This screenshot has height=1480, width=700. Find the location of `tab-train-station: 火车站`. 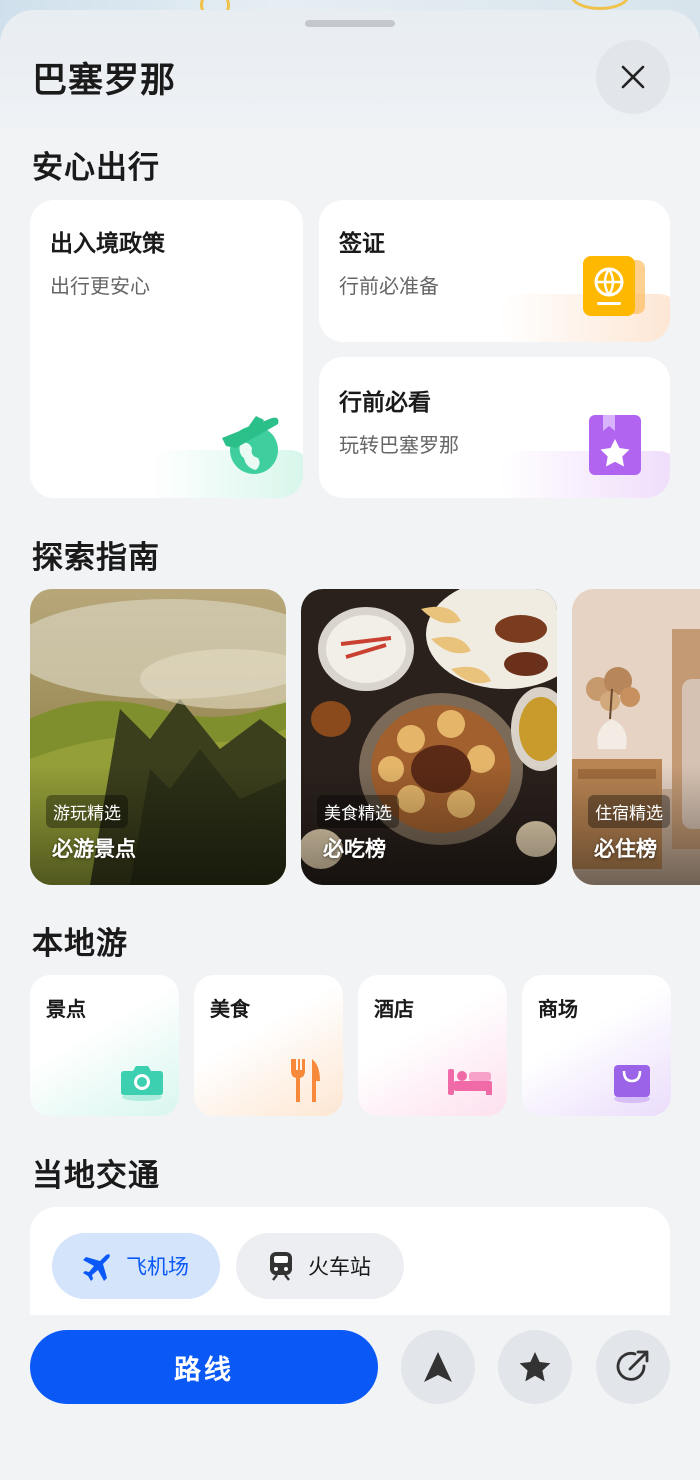

tab-train-station: 火车站 is located at coordinates (320, 1266).